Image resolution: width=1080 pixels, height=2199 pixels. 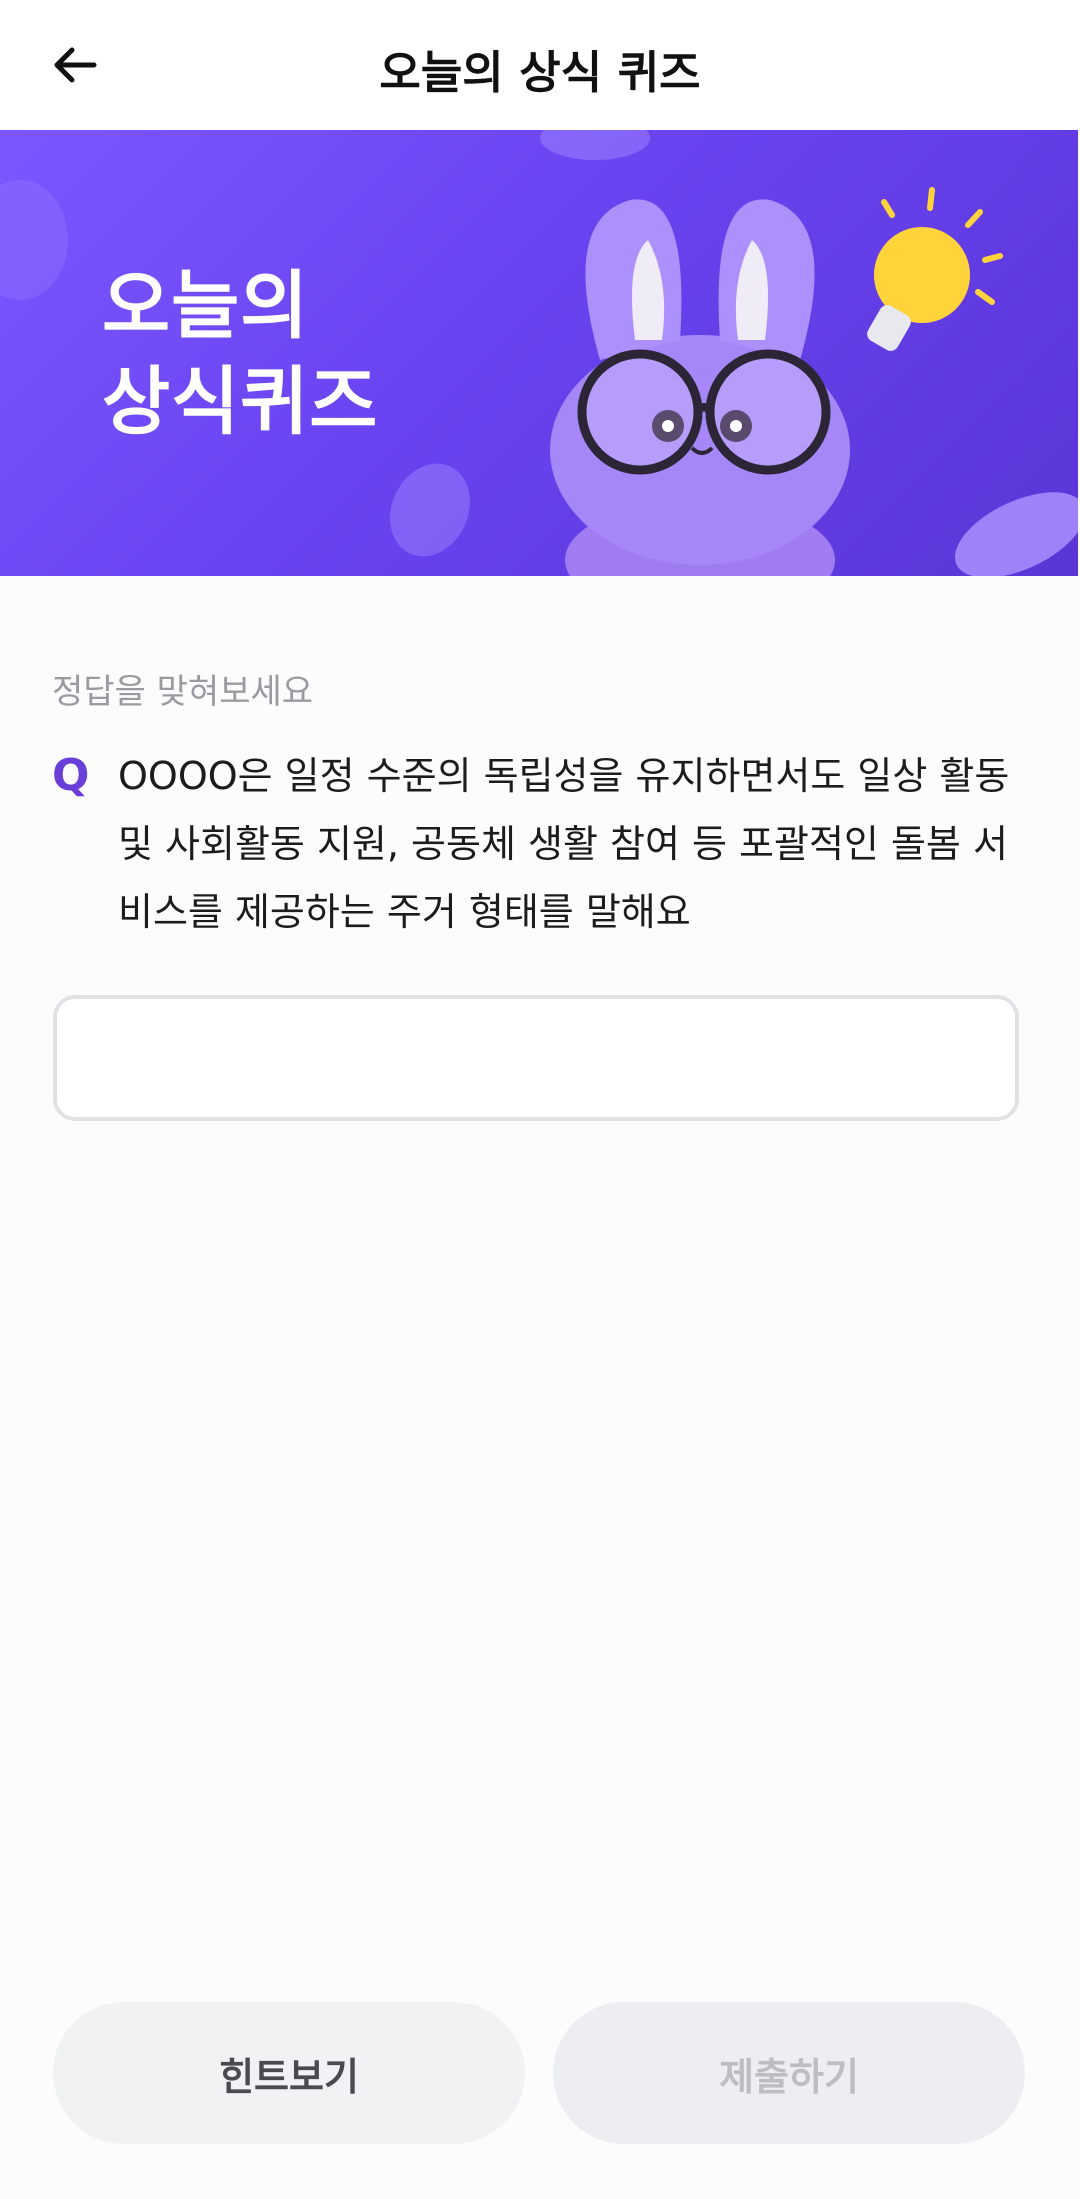 What do you see at coordinates (240, 402) in the screenshot?
I see `banner-title-line2: 상식퀴즈` at bounding box center [240, 402].